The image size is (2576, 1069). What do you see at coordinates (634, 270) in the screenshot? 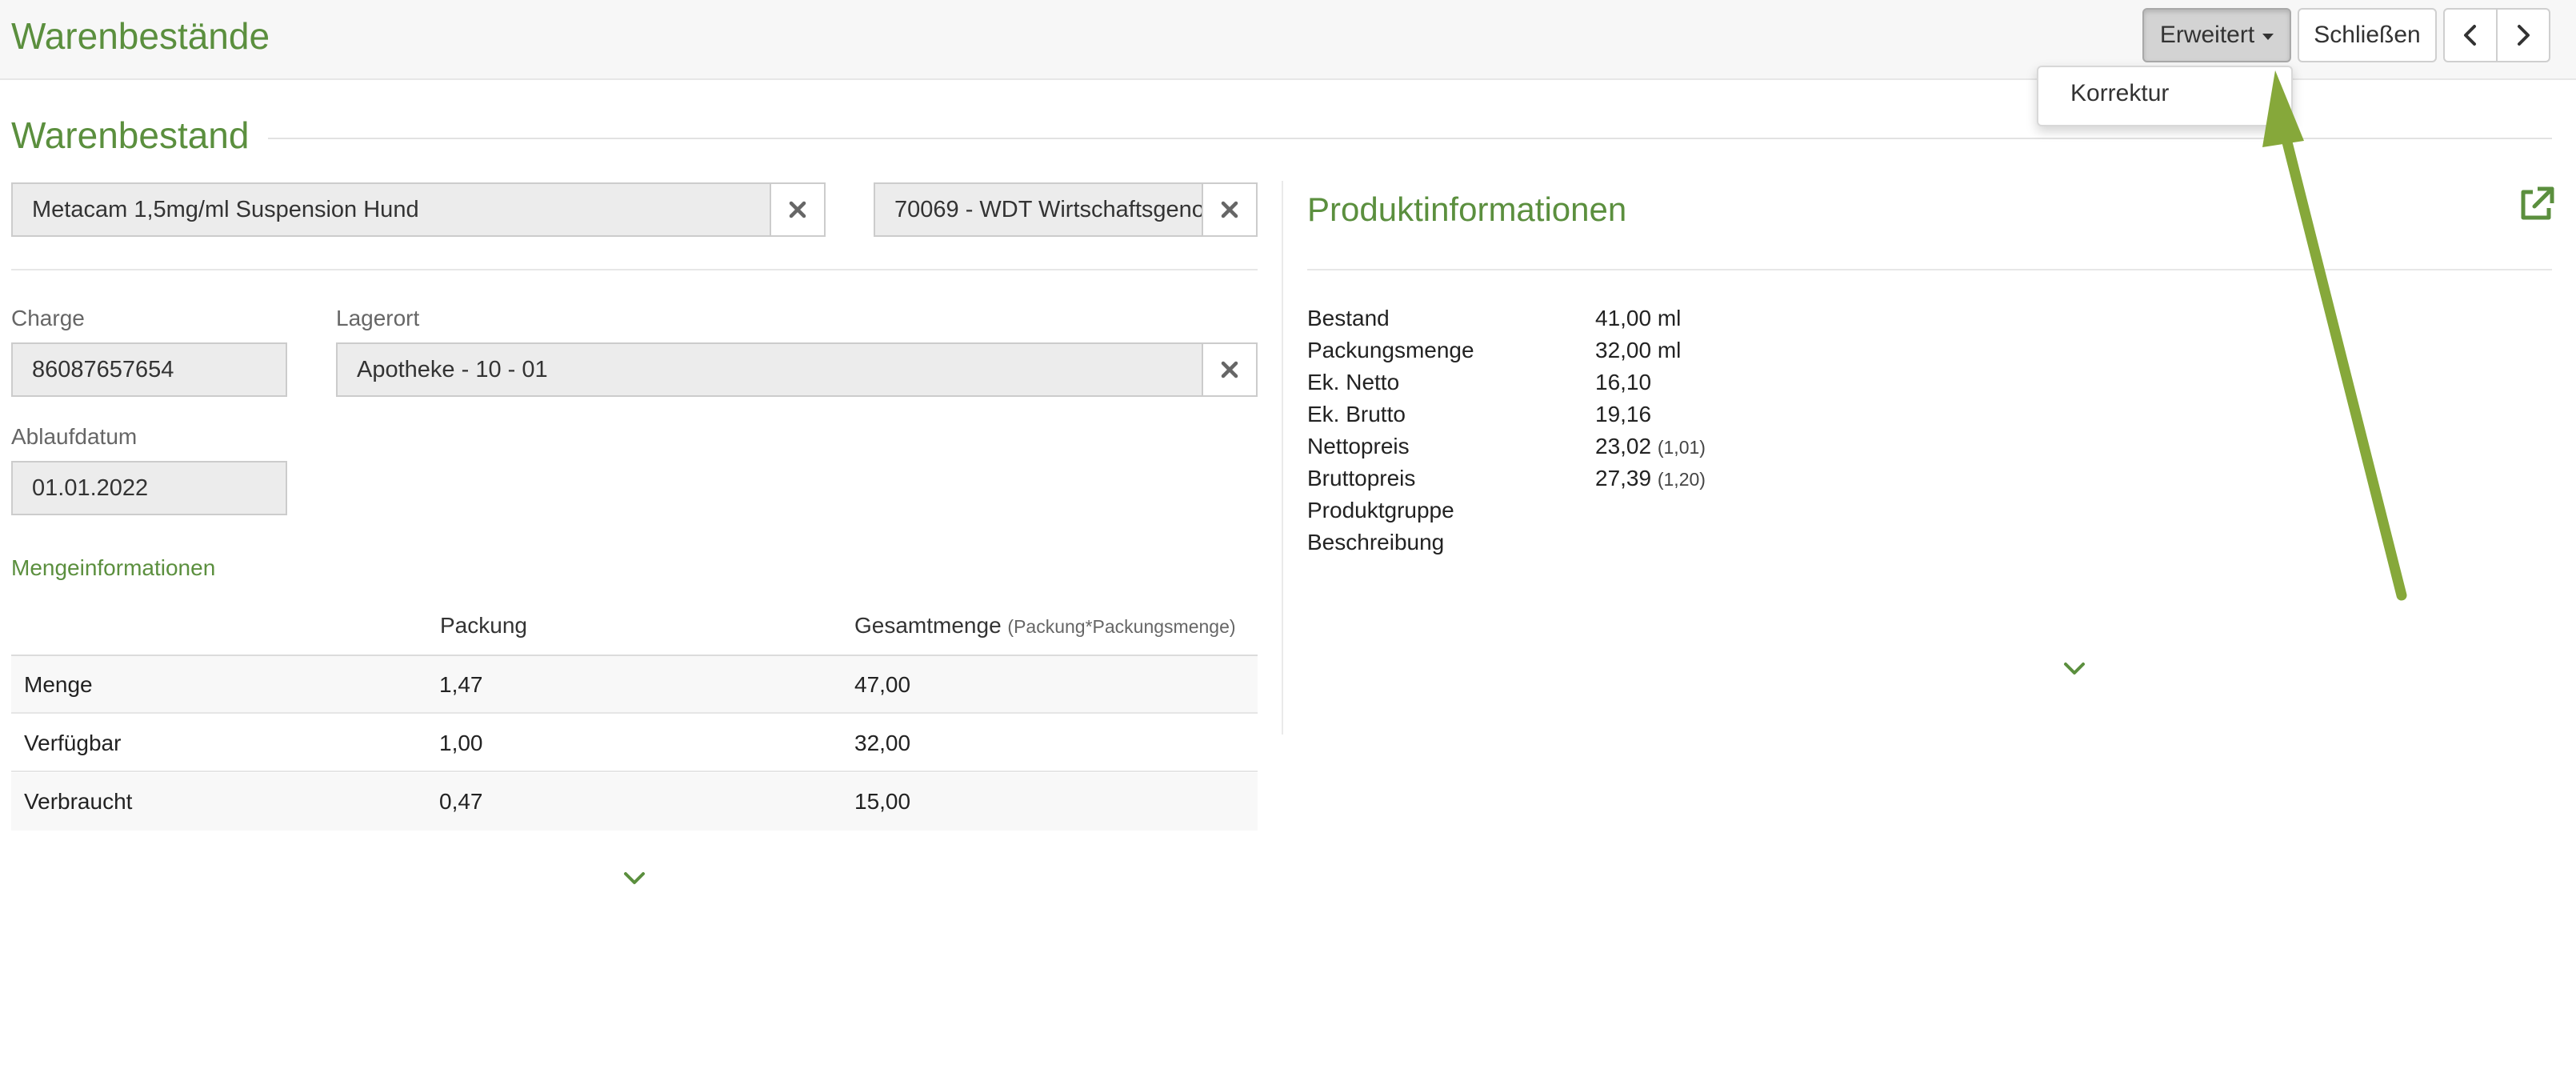
I see `divider` at bounding box center [634, 270].